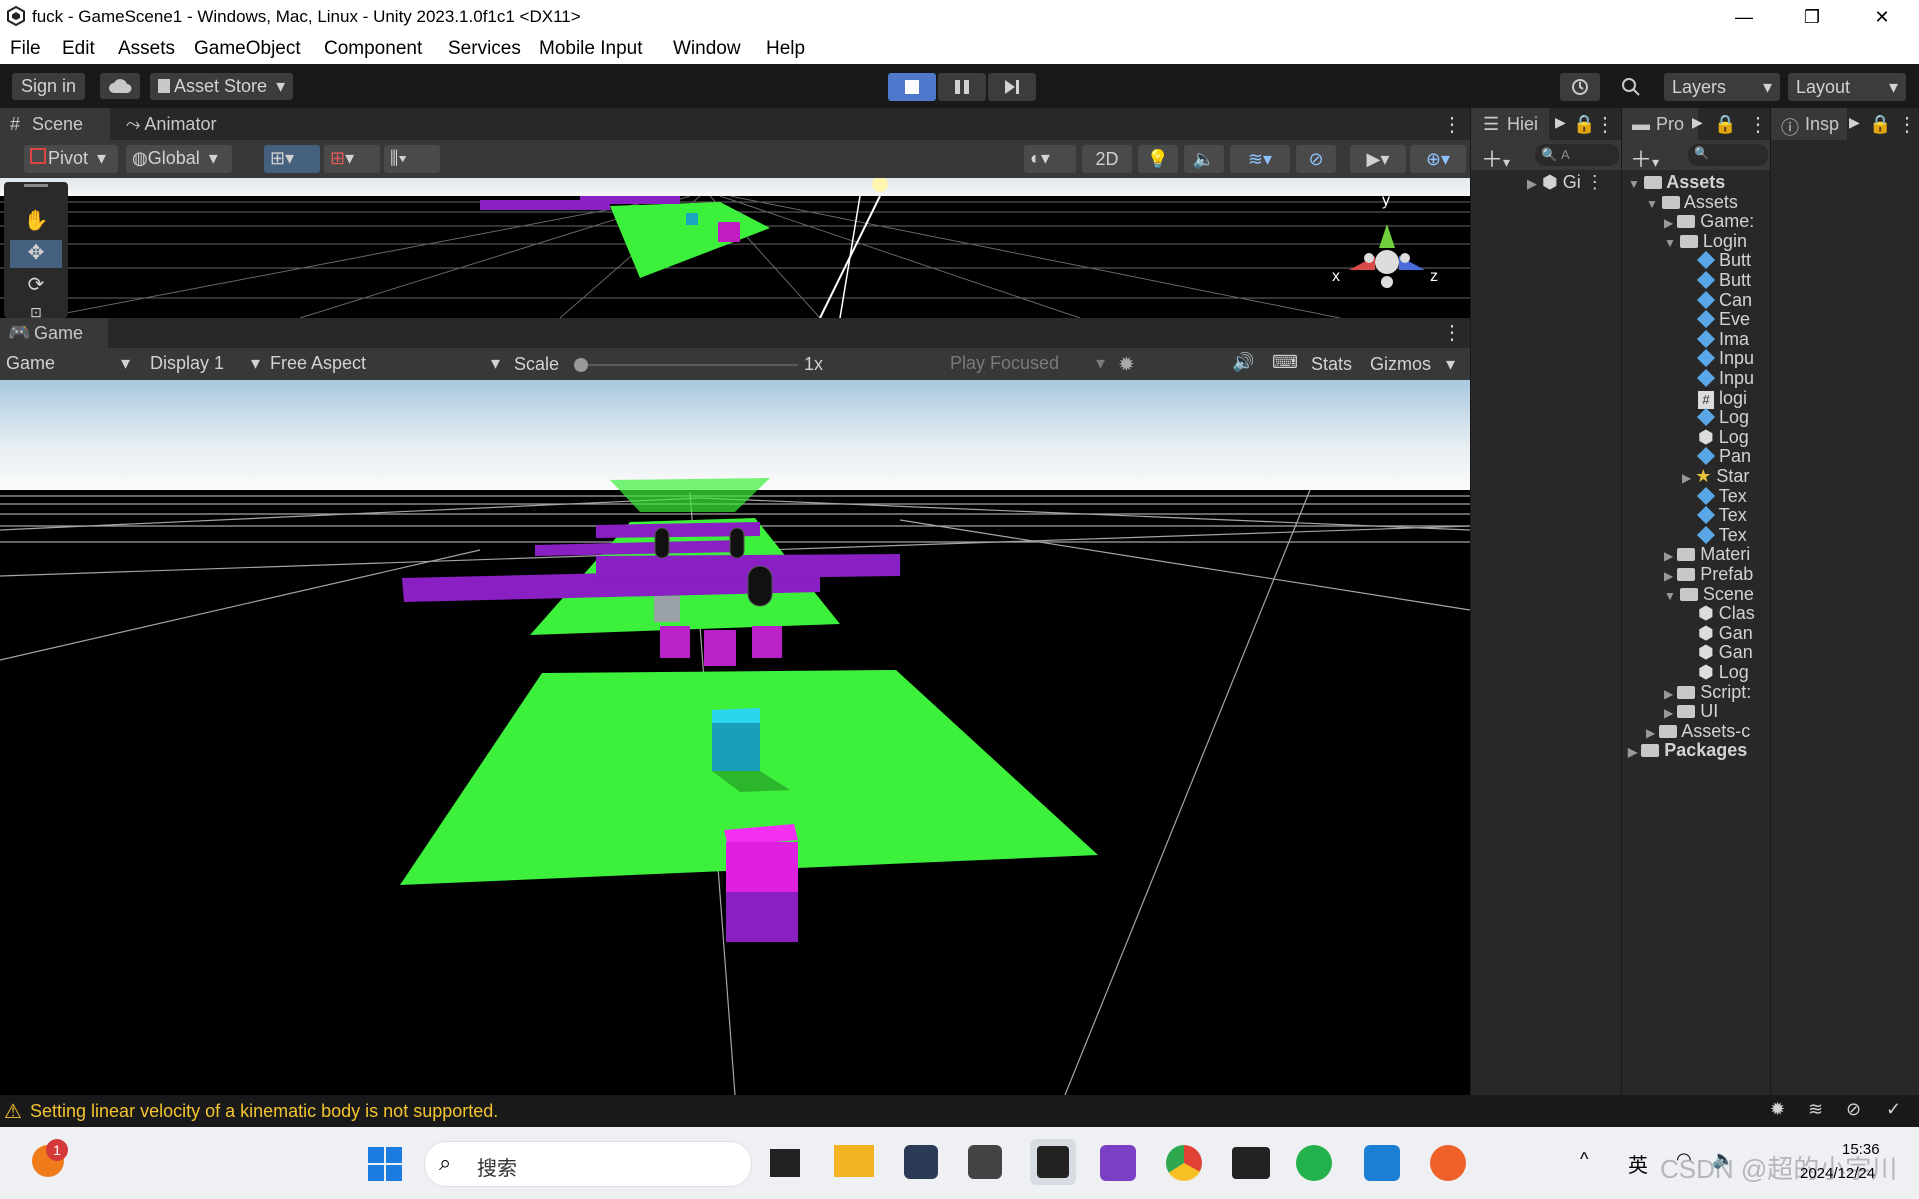  What do you see at coordinates (1815, 1109) in the screenshot?
I see `layers-stack-icon: ≋` at bounding box center [1815, 1109].